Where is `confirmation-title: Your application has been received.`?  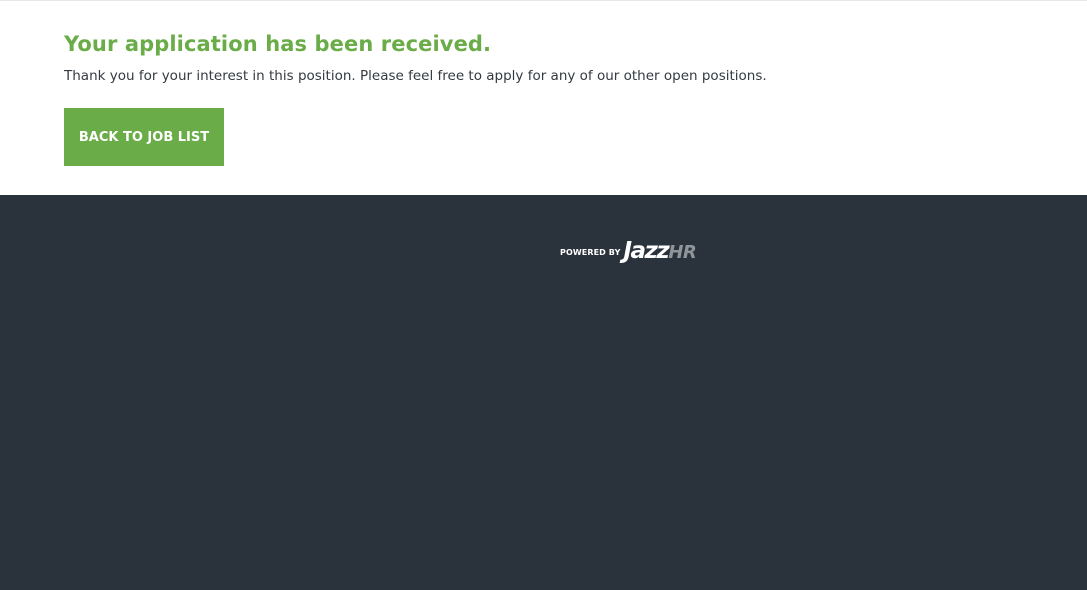 confirmation-title: Your application has been received. is located at coordinates (278, 44).